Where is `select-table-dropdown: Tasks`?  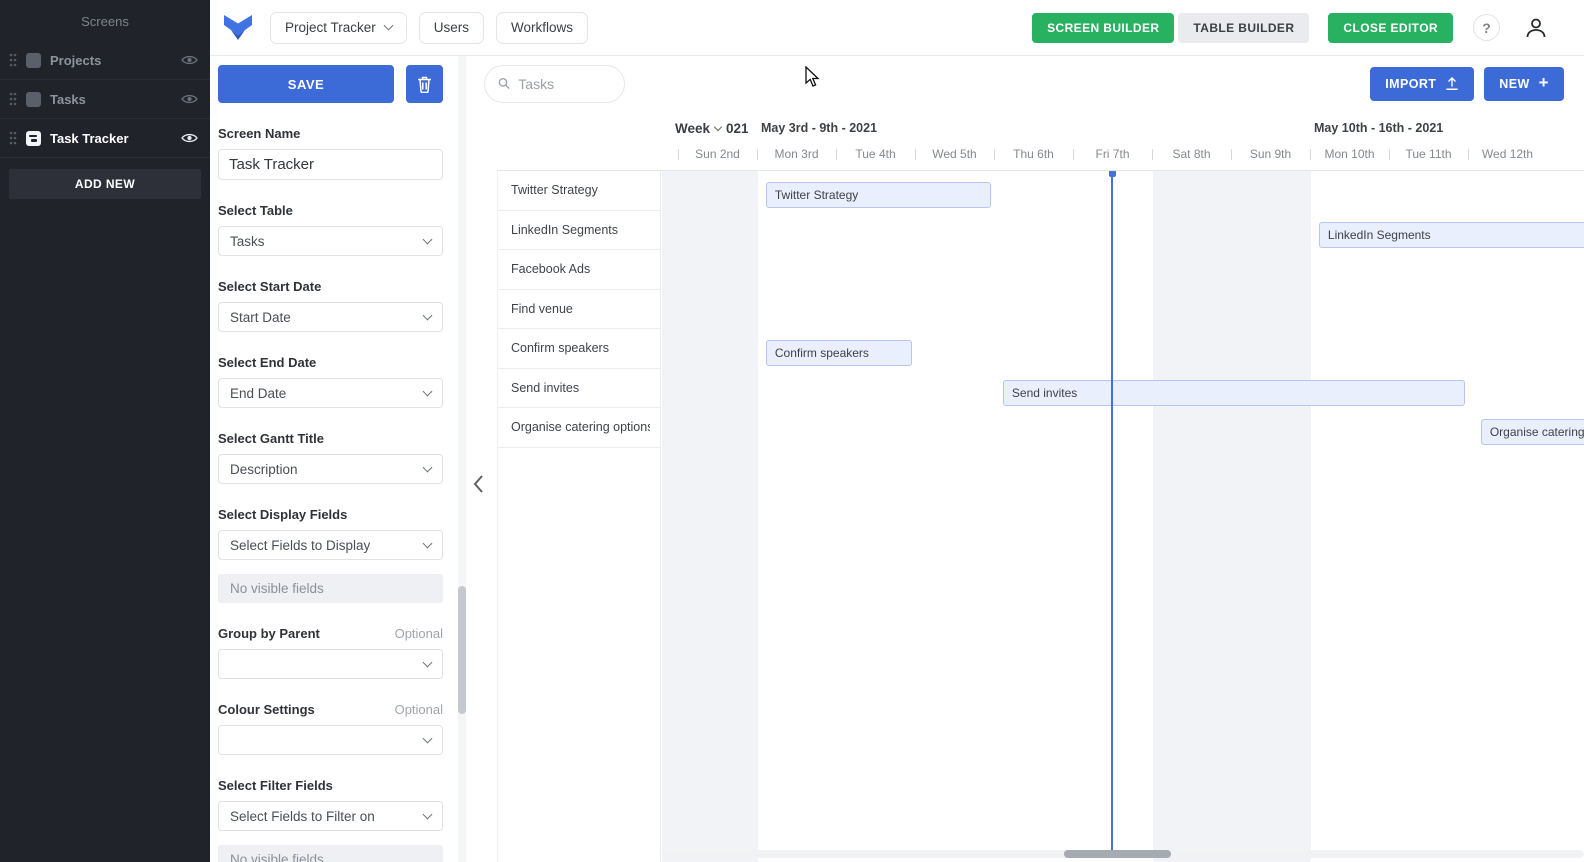 select-table-dropdown: Tasks is located at coordinates (330, 241).